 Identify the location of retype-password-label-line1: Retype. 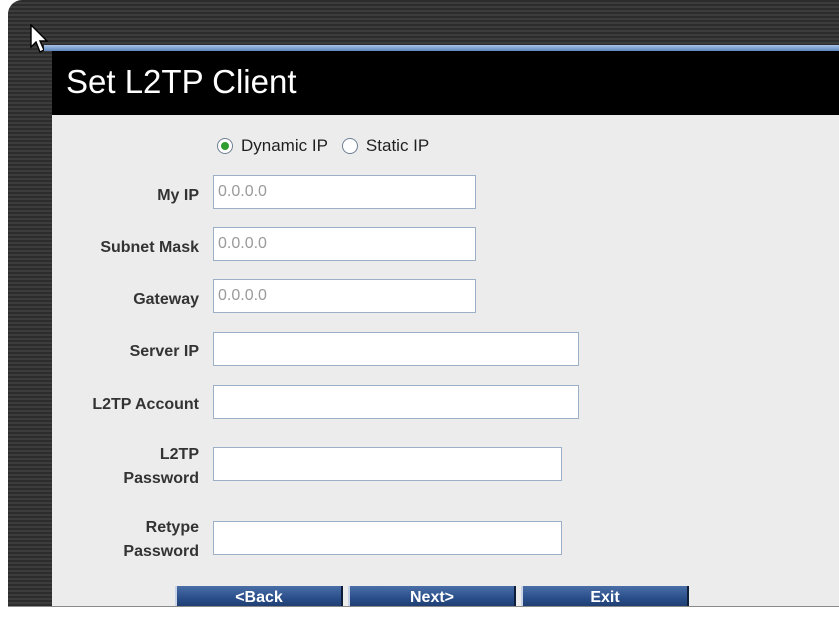
(172, 527).